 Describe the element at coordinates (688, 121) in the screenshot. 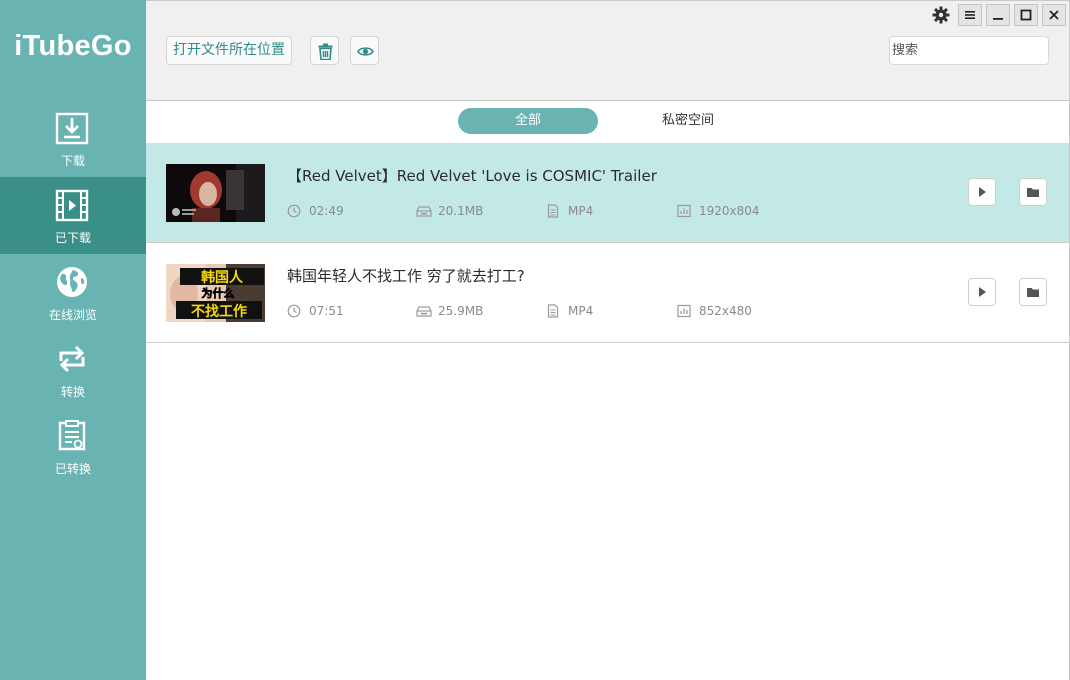

I see `tab-private: 私密空间` at that location.